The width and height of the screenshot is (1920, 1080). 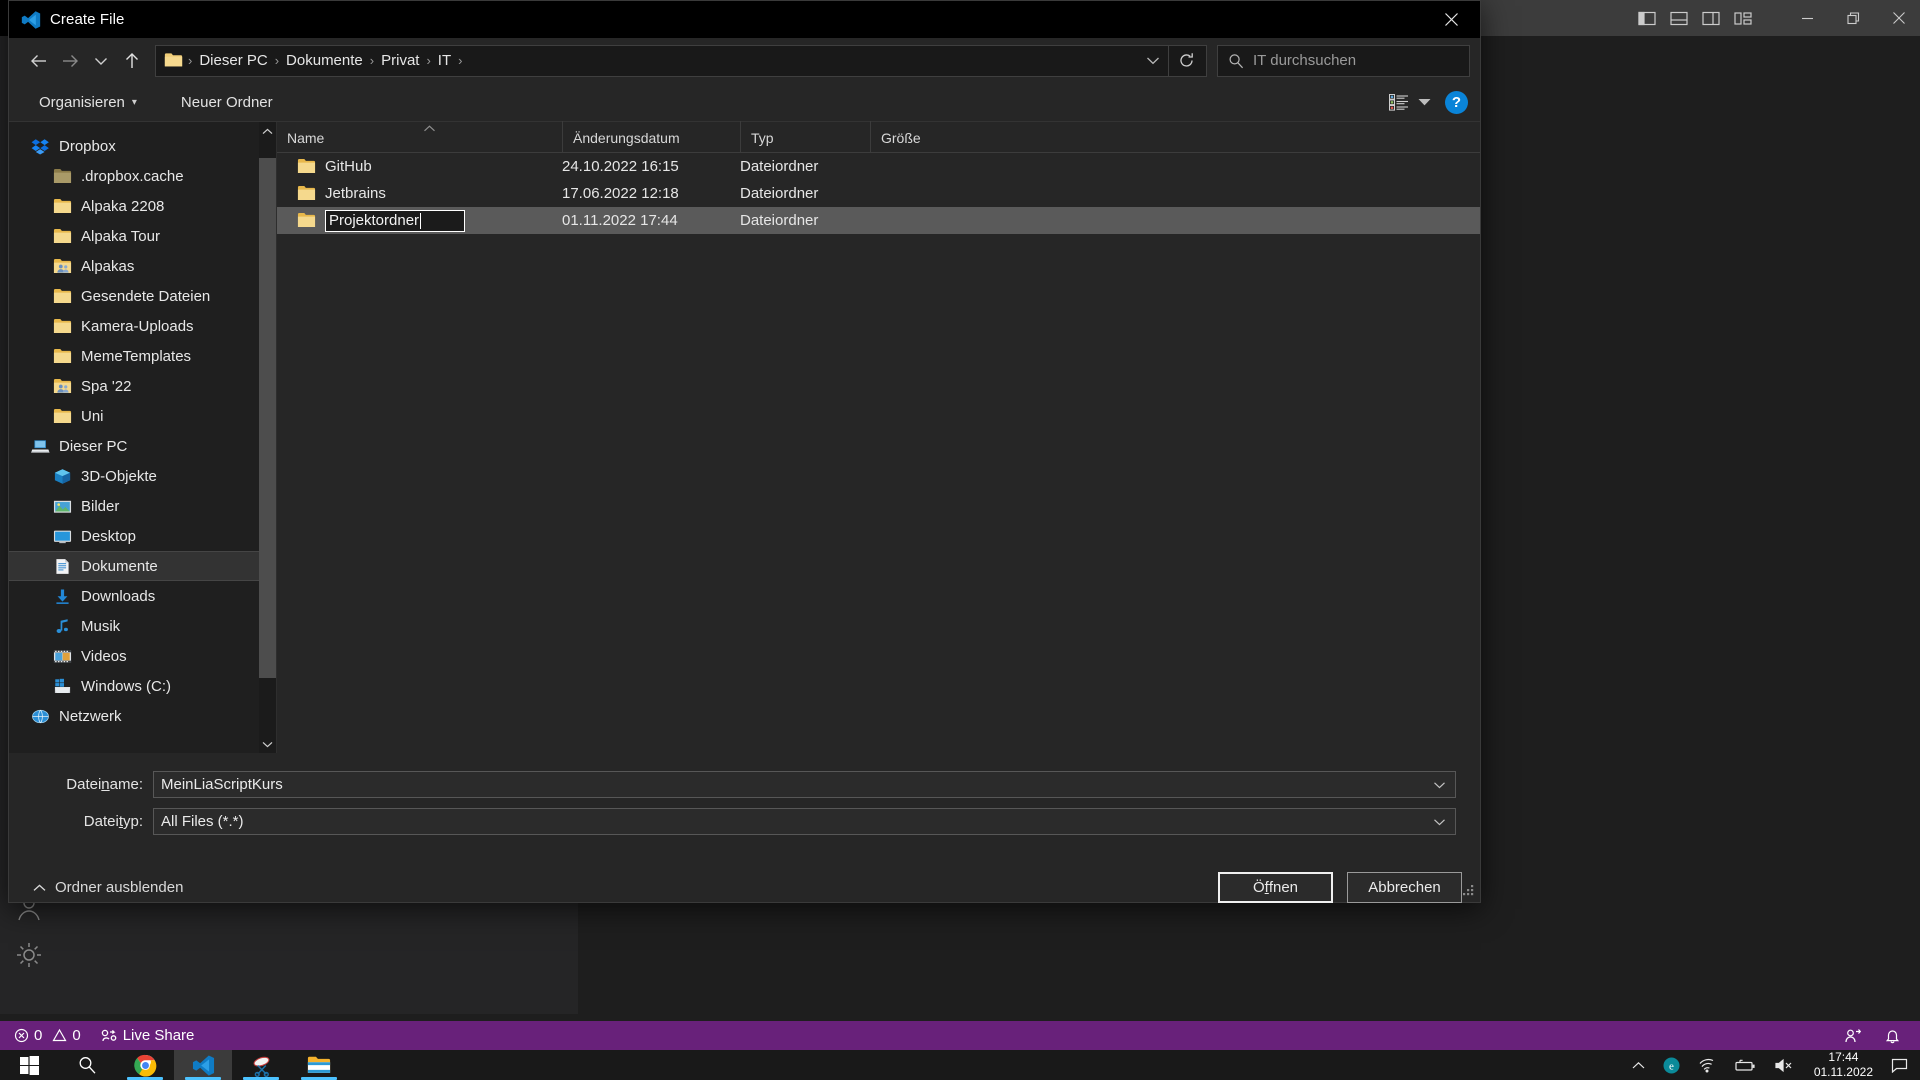 What do you see at coordinates (1410, 102) in the screenshot?
I see `view-mode-button` at bounding box center [1410, 102].